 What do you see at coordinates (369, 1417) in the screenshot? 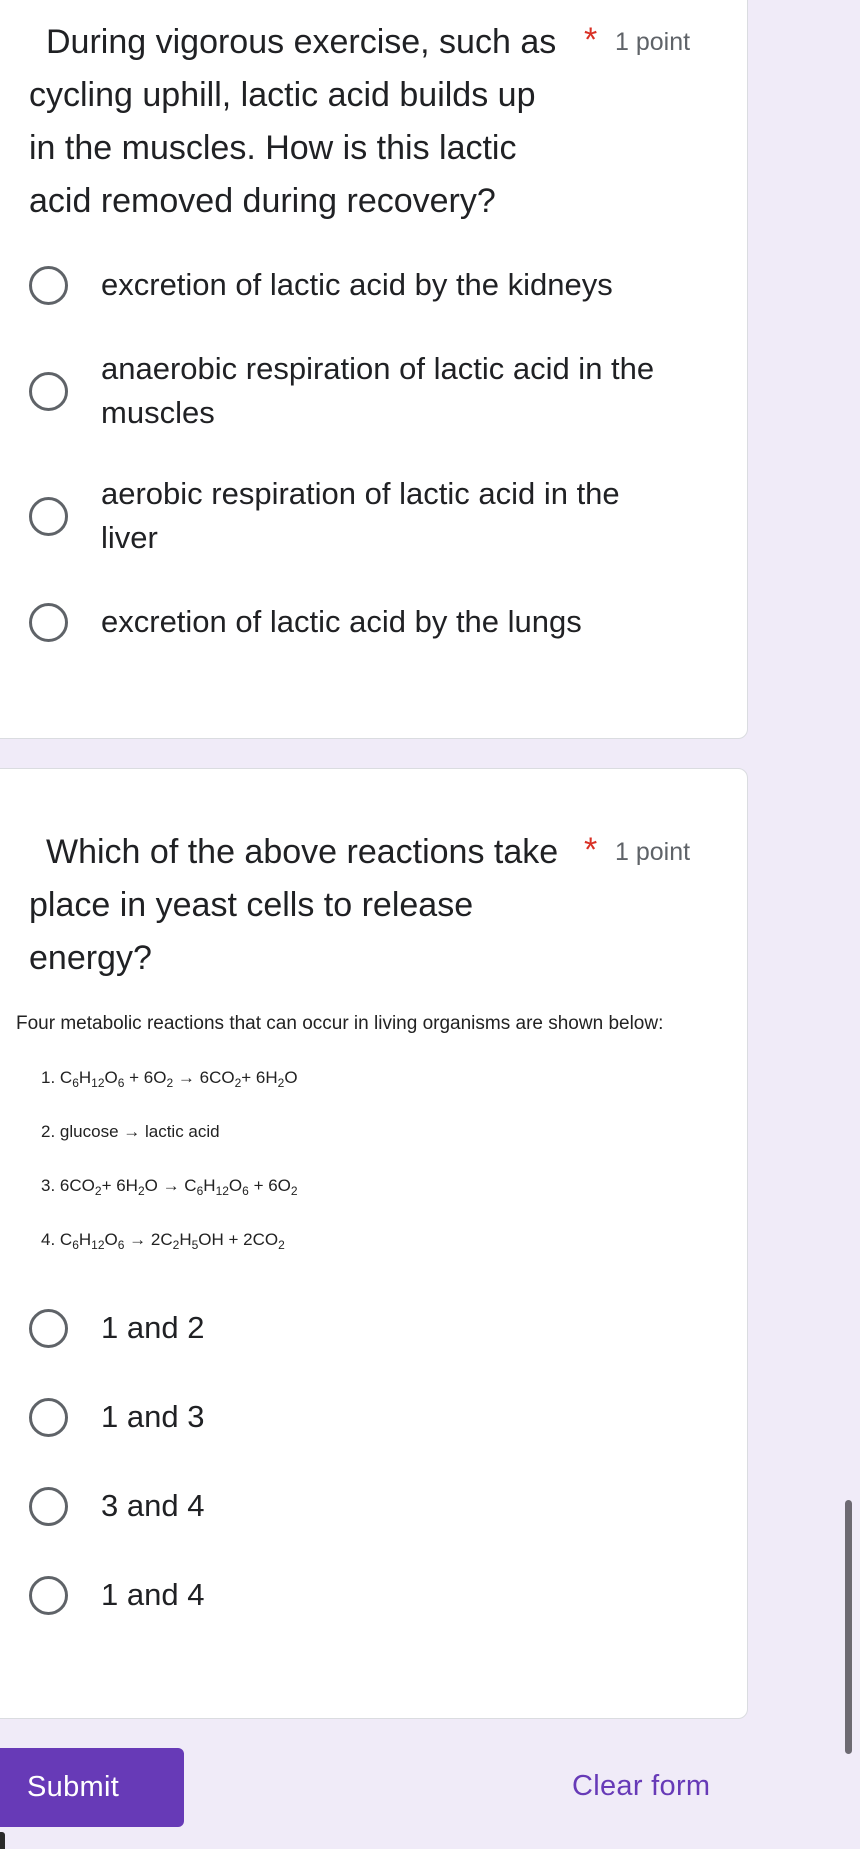
I see `option-1-and-3: 1 and 3` at bounding box center [369, 1417].